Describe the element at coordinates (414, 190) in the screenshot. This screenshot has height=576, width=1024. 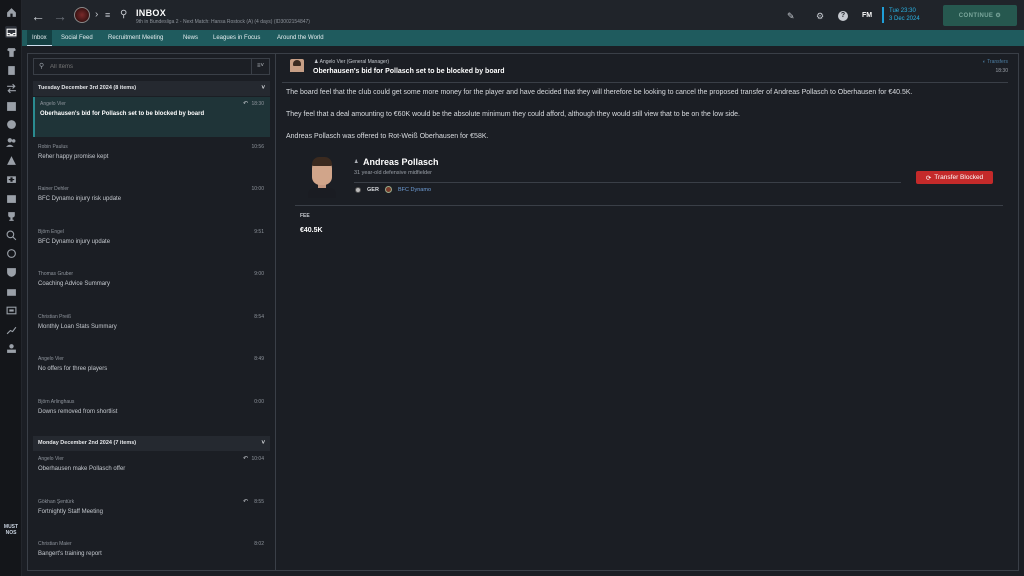
I see `player-club: BFC Dynamo` at that location.